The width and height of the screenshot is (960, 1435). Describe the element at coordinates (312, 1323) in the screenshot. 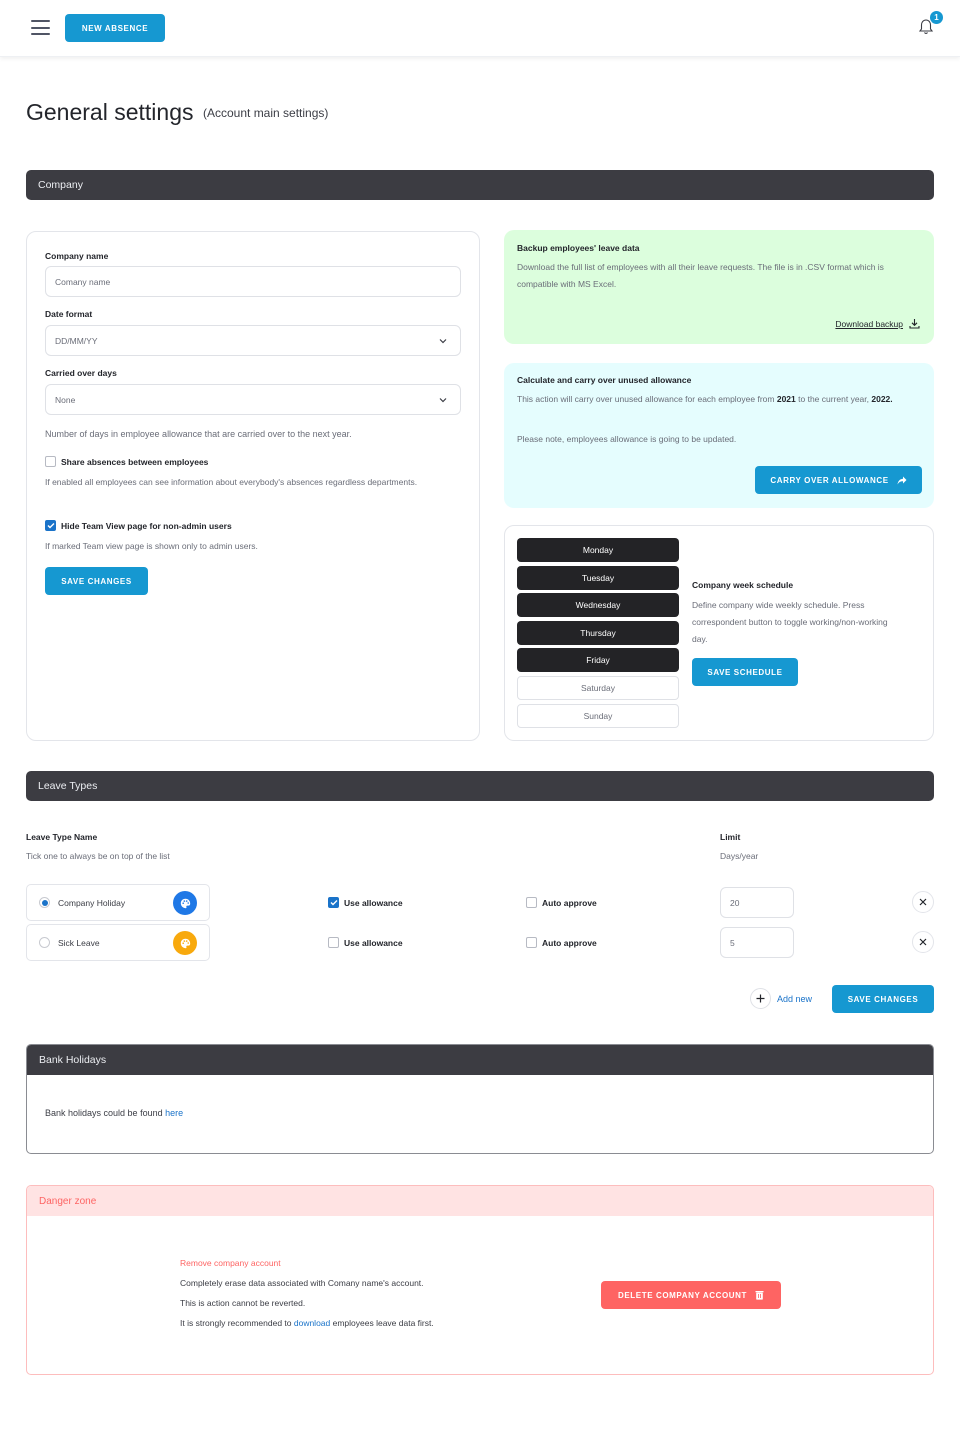

I see `download-link: download` at that location.